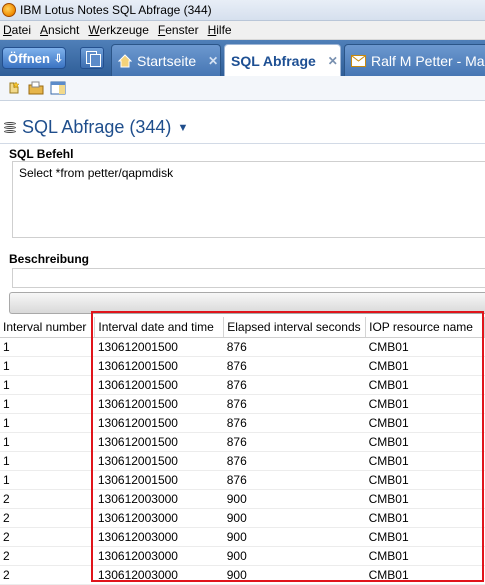 This screenshot has width=485, height=585. I want to click on column-header-elapsed-seconds: Elapsed interval seconds, so click(295, 327).